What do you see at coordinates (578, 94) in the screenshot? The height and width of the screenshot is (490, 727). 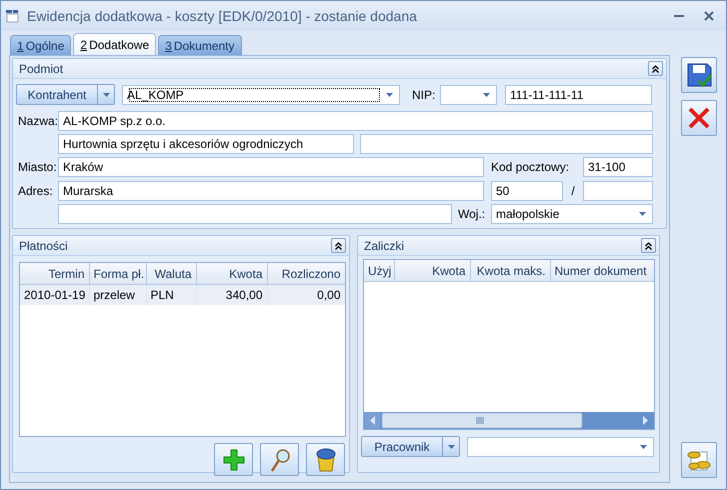 I see `text-field: 111-11-111-11` at bounding box center [578, 94].